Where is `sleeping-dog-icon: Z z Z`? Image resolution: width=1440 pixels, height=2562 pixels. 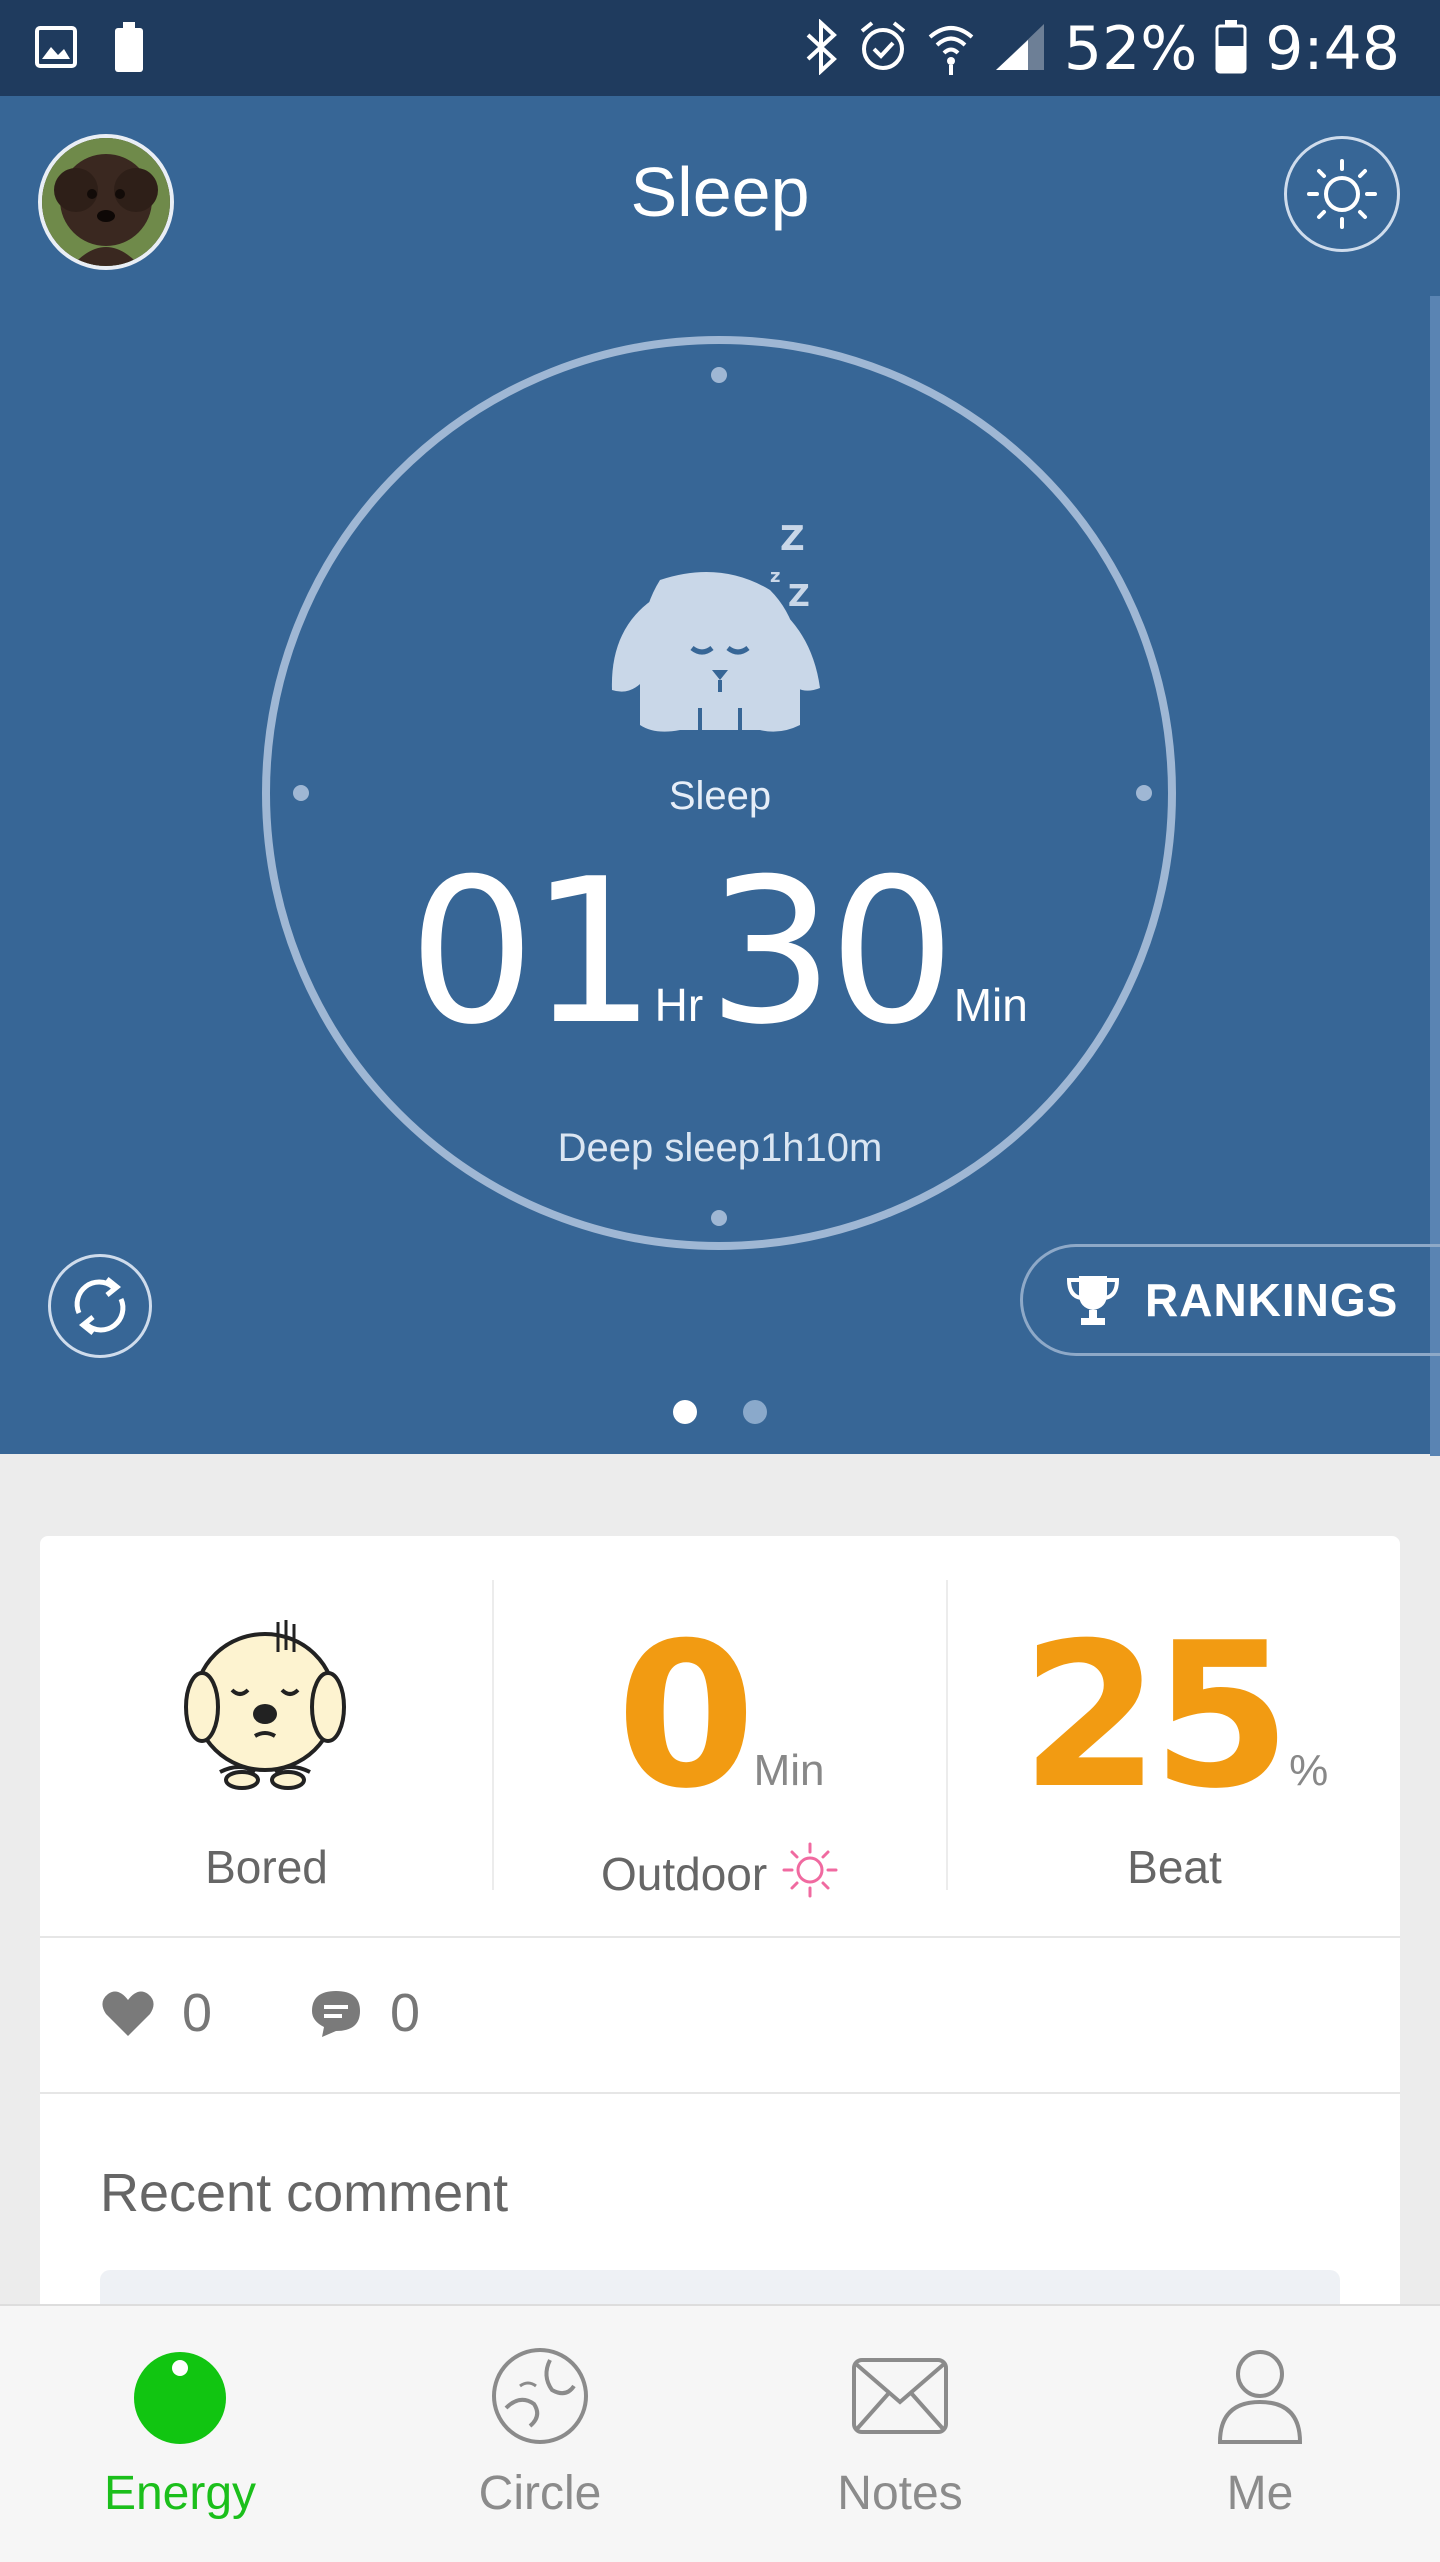 sleeping-dog-icon: Z z Z is located at coordinates (720, 639).